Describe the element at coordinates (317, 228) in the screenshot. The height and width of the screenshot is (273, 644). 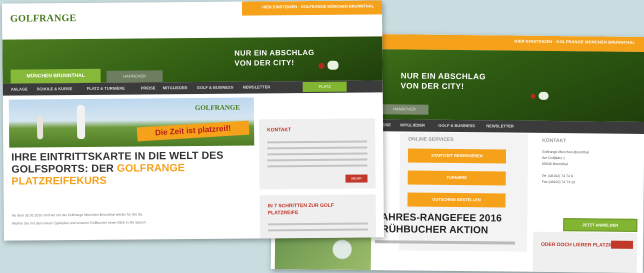
I see `platzreife-steps-text` at that location.